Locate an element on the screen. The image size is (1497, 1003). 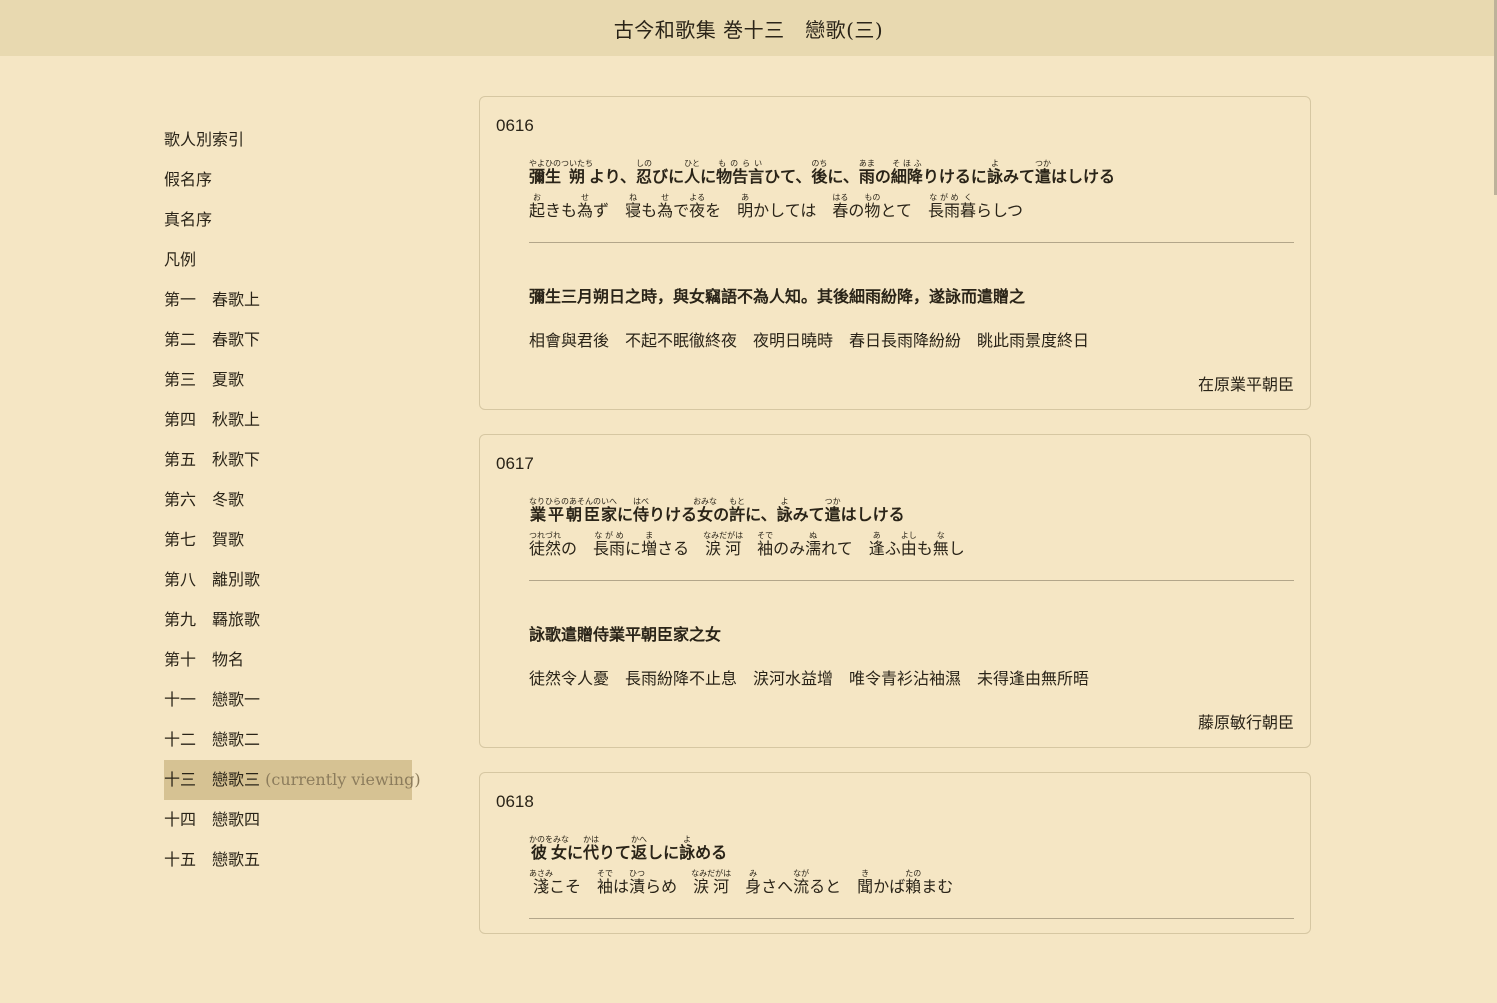
sidebar-item-number: 十二 is located at coordinates (180, 739).